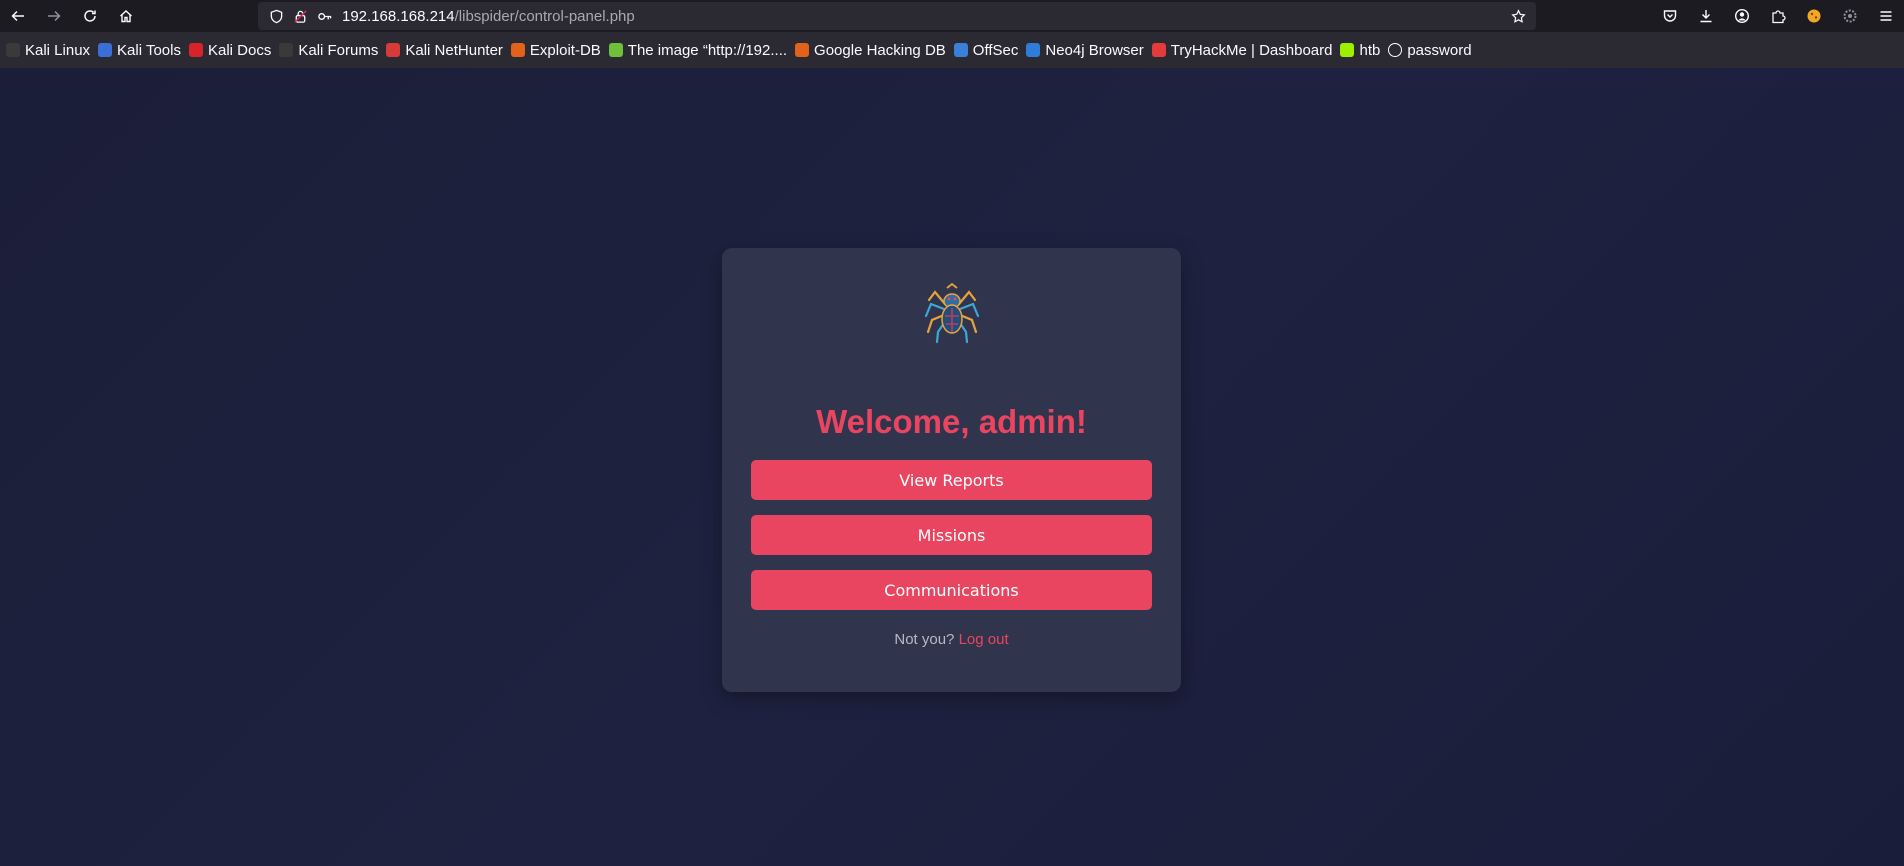 The width and height of the screenshot is (1904, 866). What do you see at coordinates (984, 639) in the screenshot?
I see `logout-link: Log out` at bounding box center [984, 639].